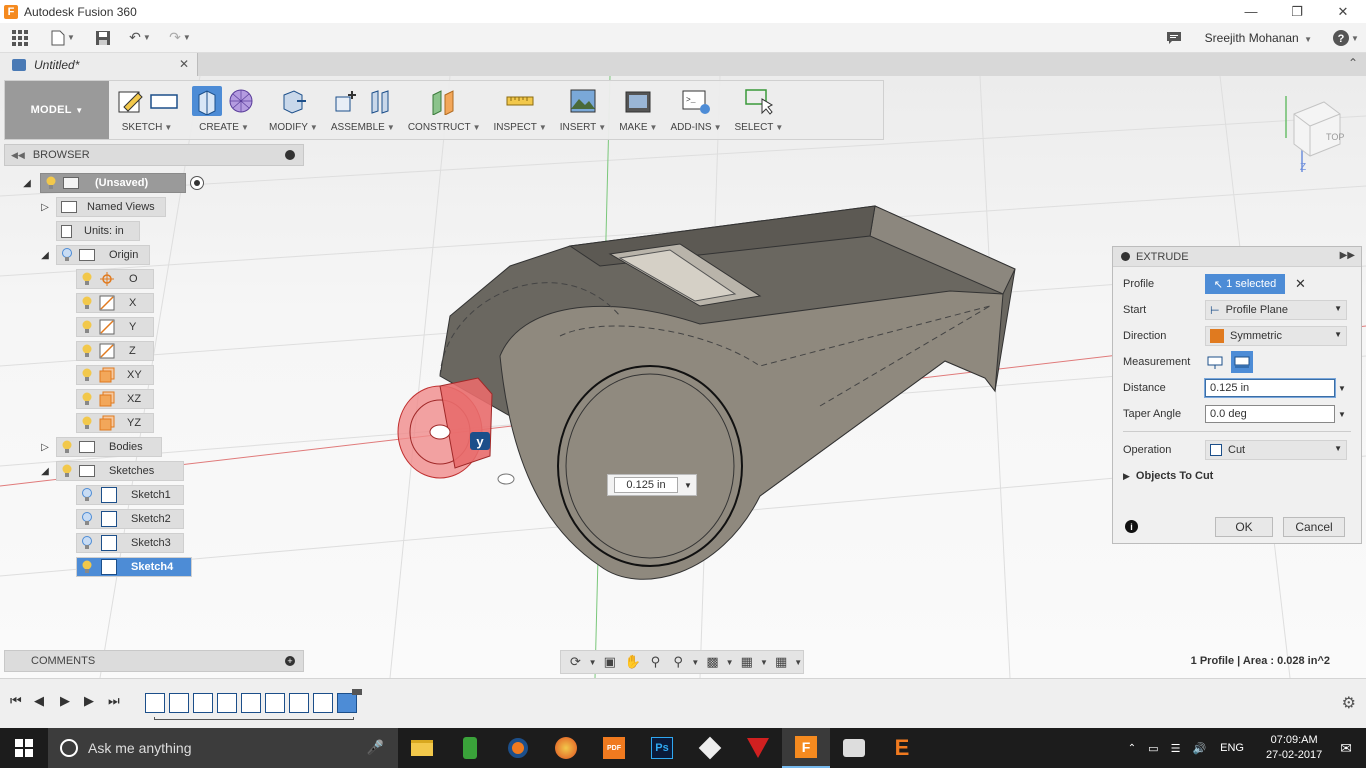 This screenshot has width=1366, height=768. I want to click on viewports-dropdown-icon: ▼, so click(798, 662).